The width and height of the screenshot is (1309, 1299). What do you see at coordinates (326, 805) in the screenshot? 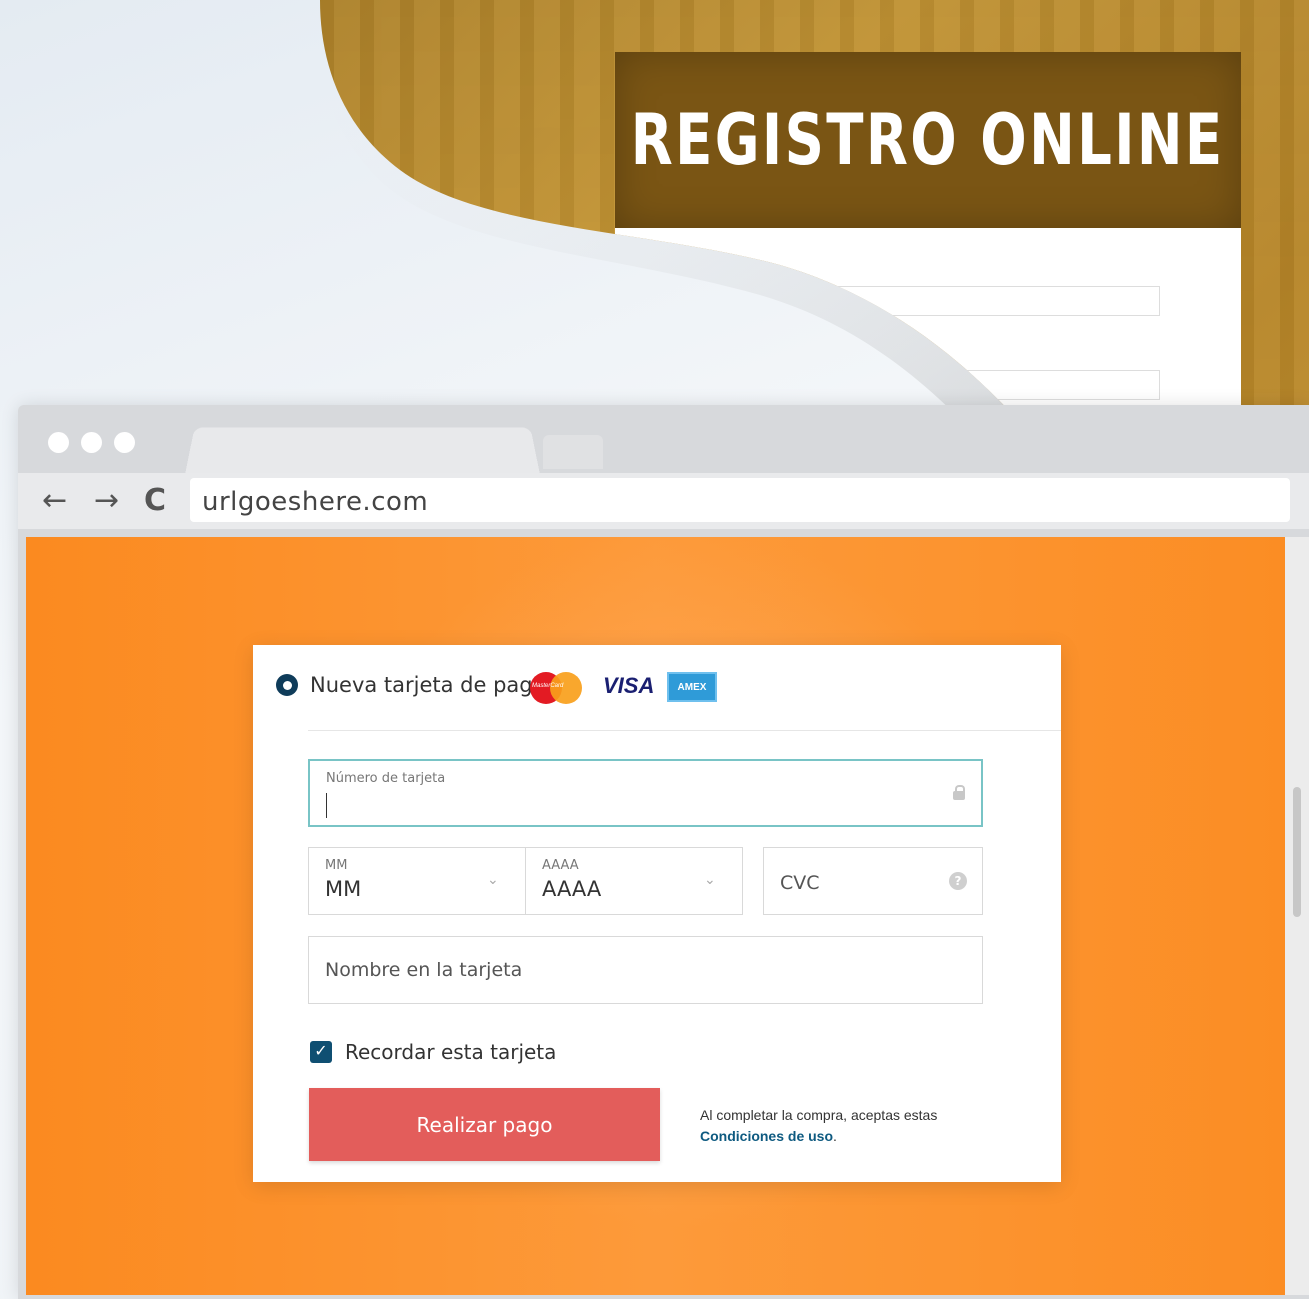
I see `text-cursor` at bounding box center [326, 805].